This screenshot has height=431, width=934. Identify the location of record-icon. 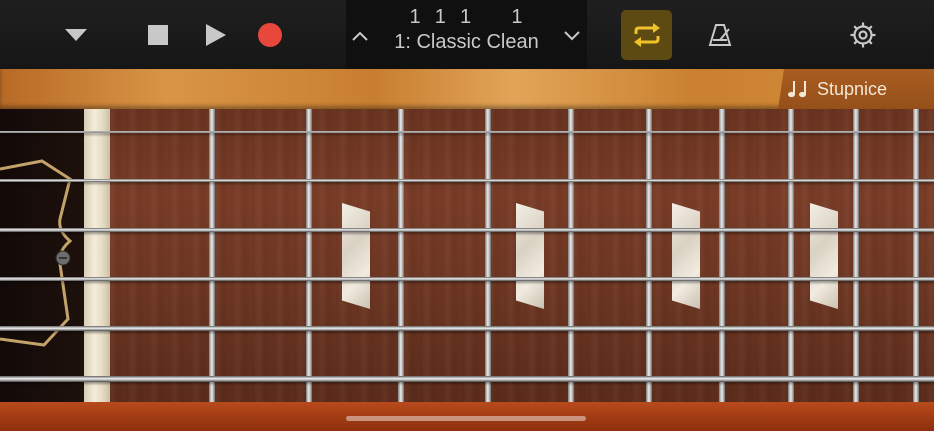
(270, 35).